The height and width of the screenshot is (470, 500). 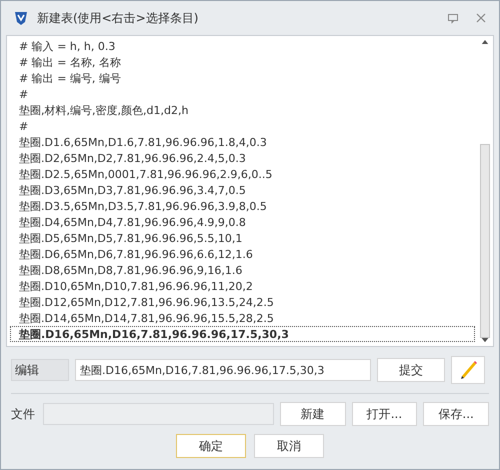 I want to click on list-line: 垫圈.D3,65Mn,D3,7.81,96.96.96,3.4,7,0.5, so click(x=242, y=190).